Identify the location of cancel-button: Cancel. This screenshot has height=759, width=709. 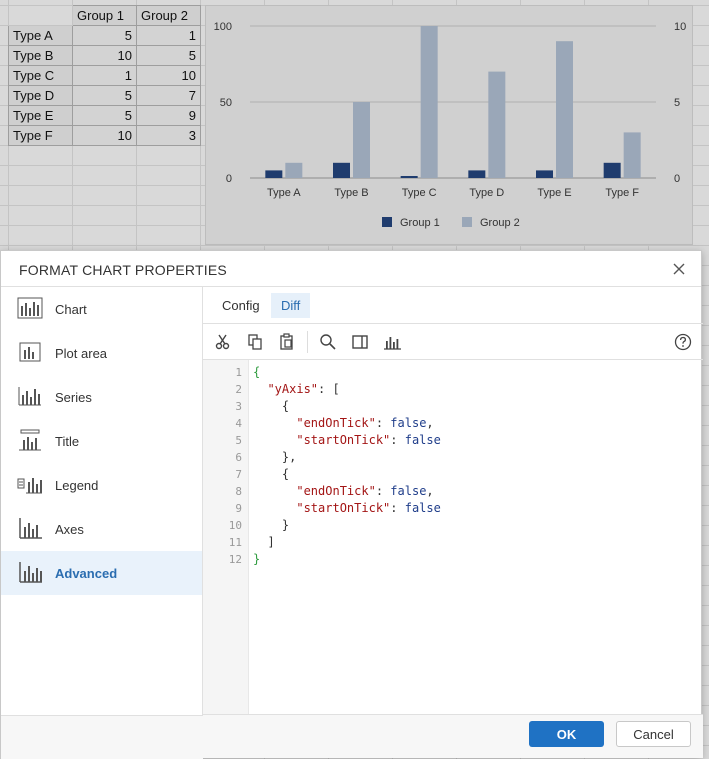
(653, 734).